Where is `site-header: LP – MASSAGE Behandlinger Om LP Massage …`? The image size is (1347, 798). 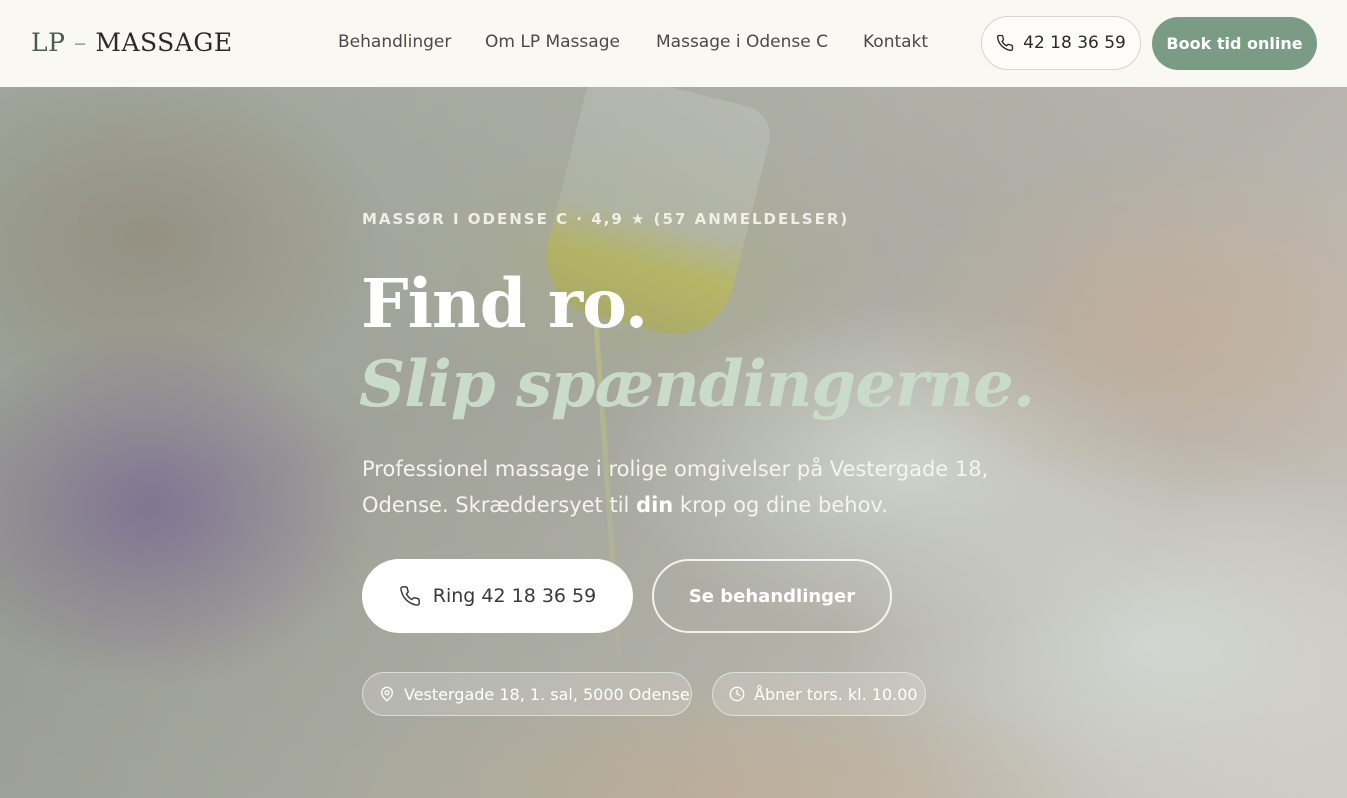
site-header: LP – MASSAGE Behandlinger Om LP Massage … is located at coordinates (673, 43).